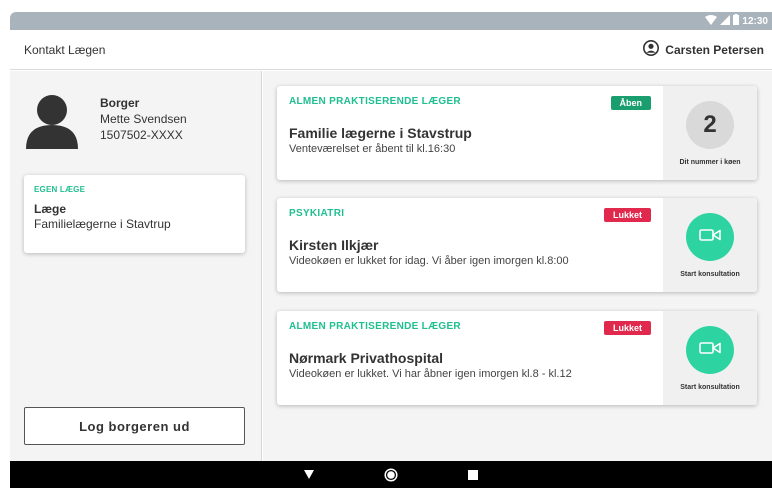 Image resolution: width=772 pixels, height=488 pixels. Describe the element at coordinates (141, 135) in the screenshot. I see `citizen-cpr: 1507502-XXXX` at that location.